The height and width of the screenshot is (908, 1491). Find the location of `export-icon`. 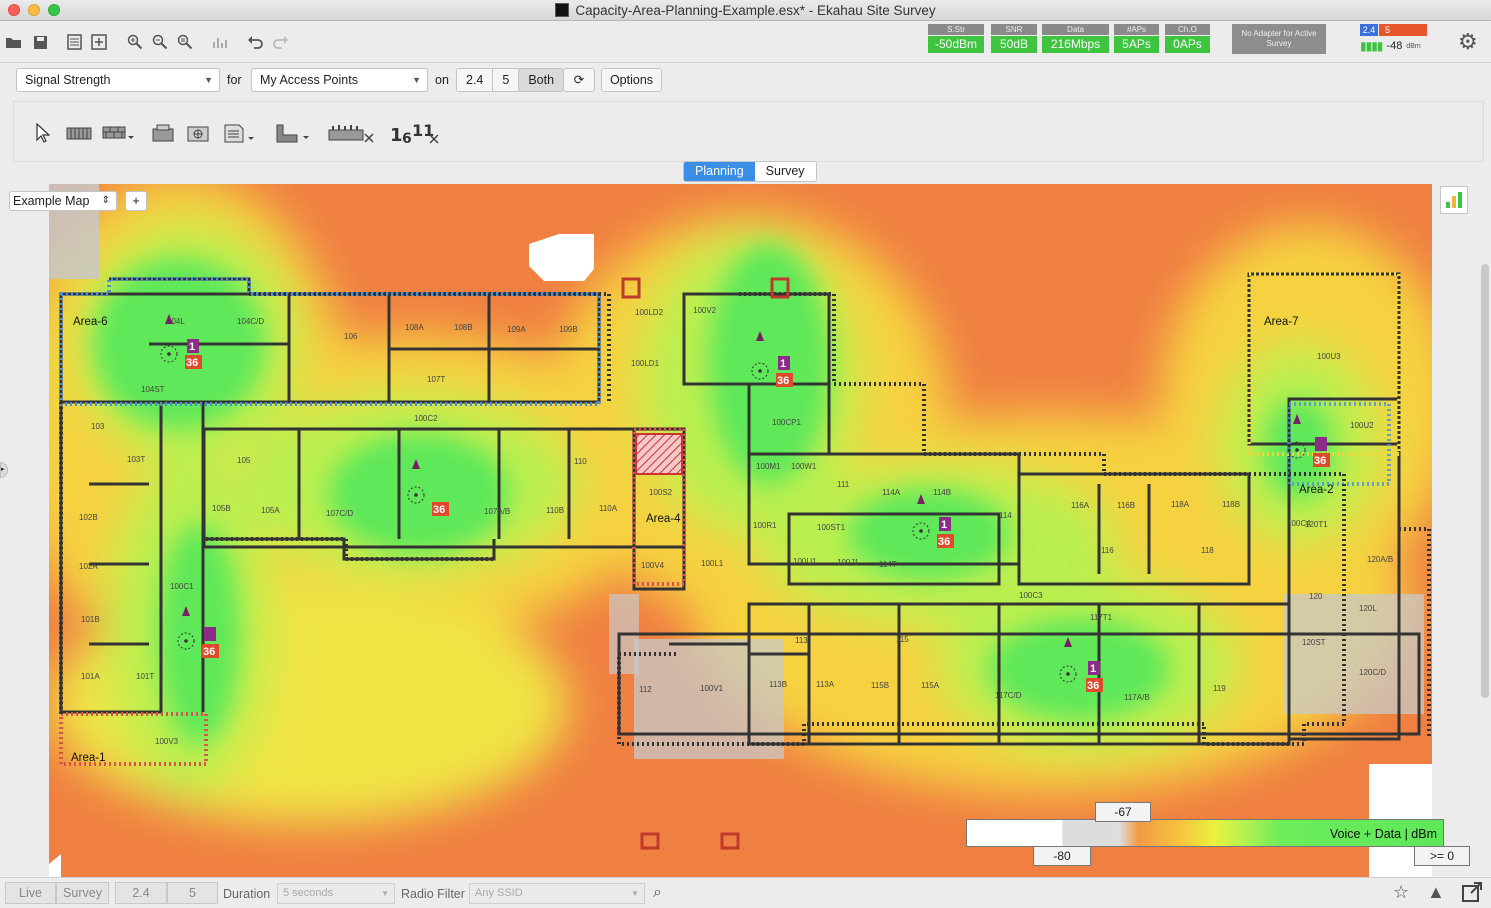

export-icon is located at coordinates (99, 42).